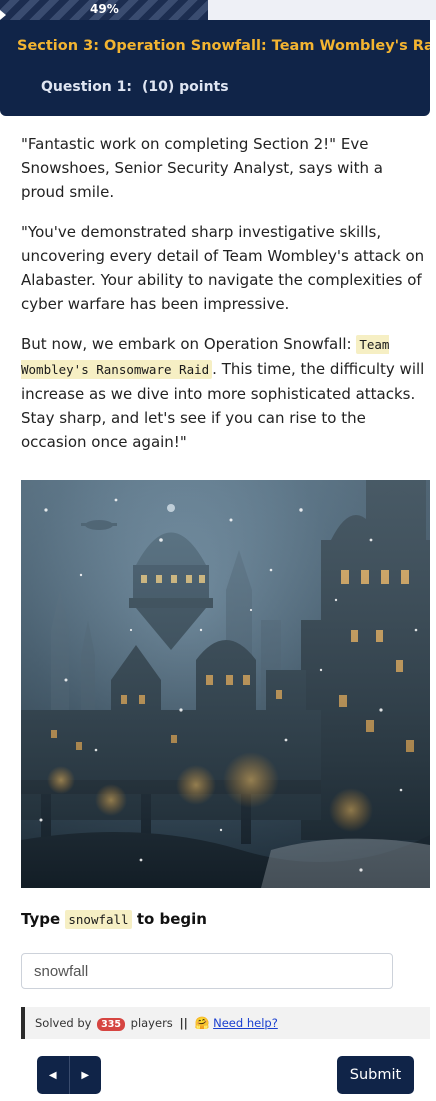 This screenshot has width=436, height=1101. I want to click on prompt-text-after: to begin, so click(169, 919).